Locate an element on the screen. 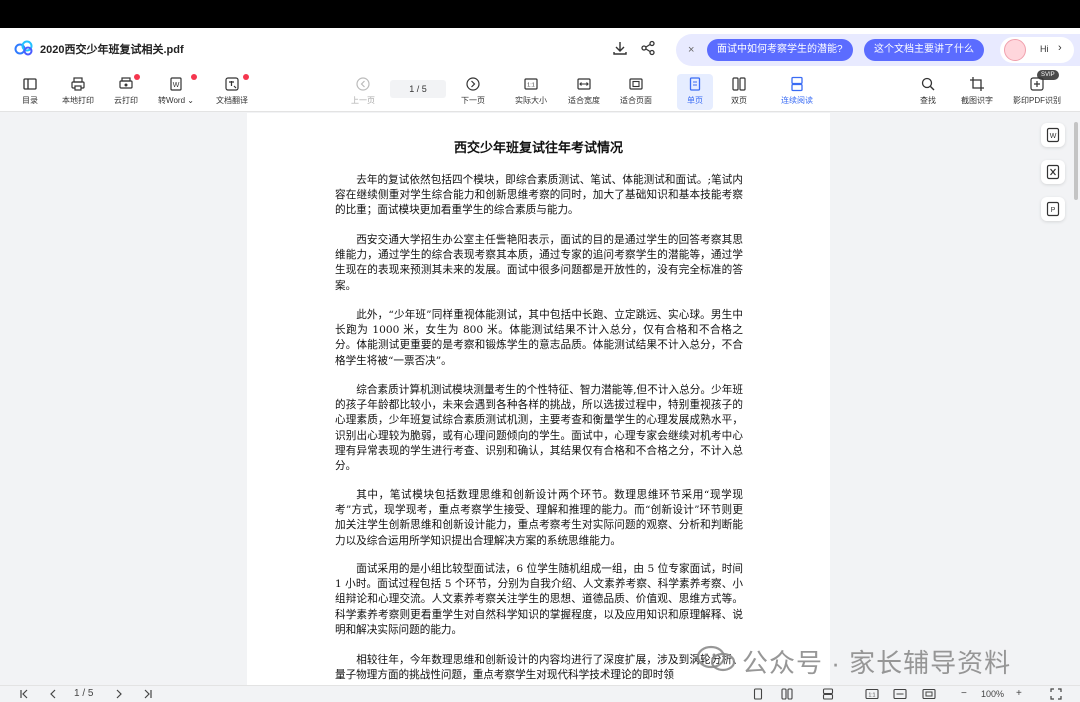 This screenshot has height=702, width=1080. ppt-icon: P is located at coordinates (1053, 209).